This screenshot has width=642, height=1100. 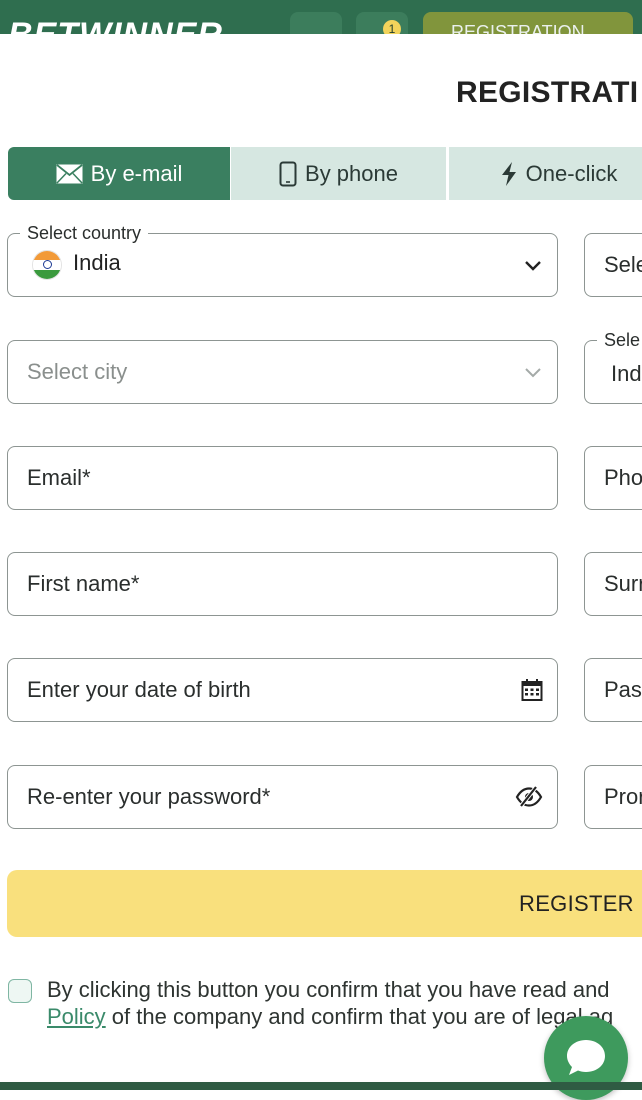 What do you see at coordinates (76, 1016) in the screenshot?
I see `policy-link: Policy` at bounding box center [76, 1016].